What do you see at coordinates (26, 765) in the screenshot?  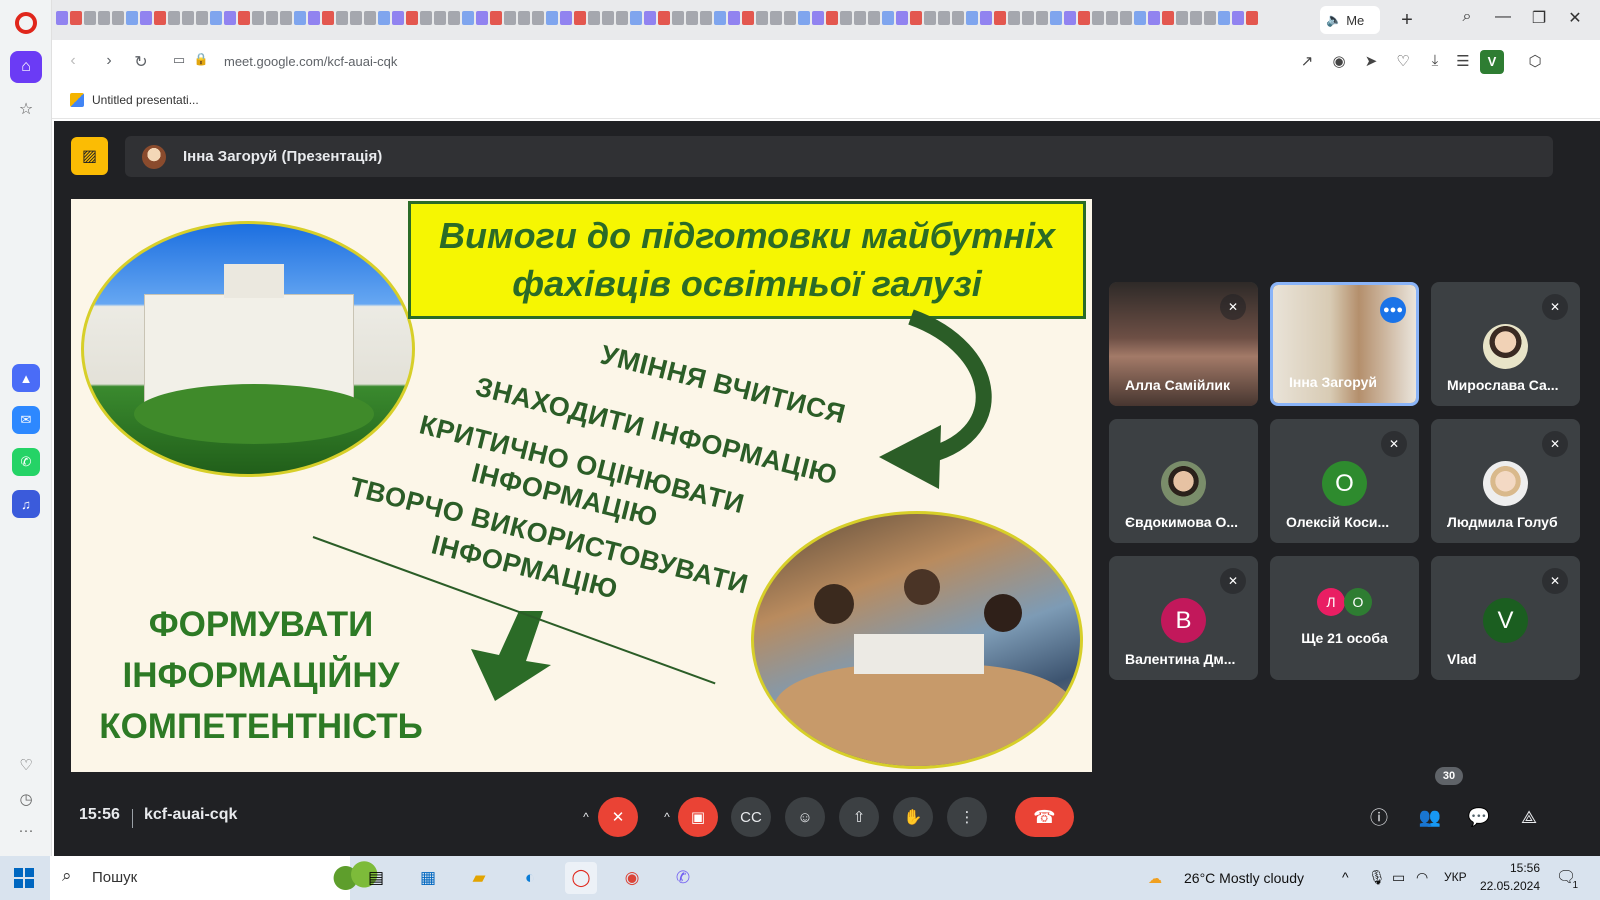 I see `heart-icon: ♡` at bounding box center [26, 765].